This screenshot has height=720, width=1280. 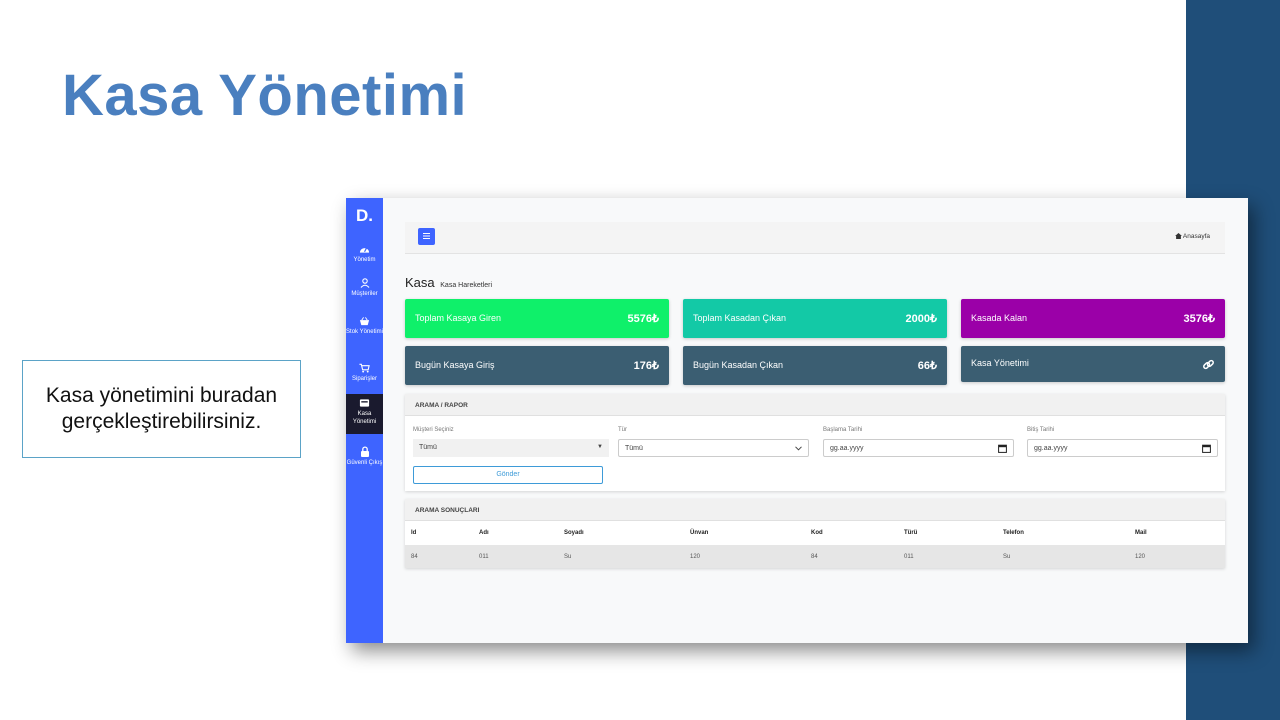 What do you see at coordinates (364, 250) in the screenshot?
I see `dashboard-icon` at bounding box center [364, 250].